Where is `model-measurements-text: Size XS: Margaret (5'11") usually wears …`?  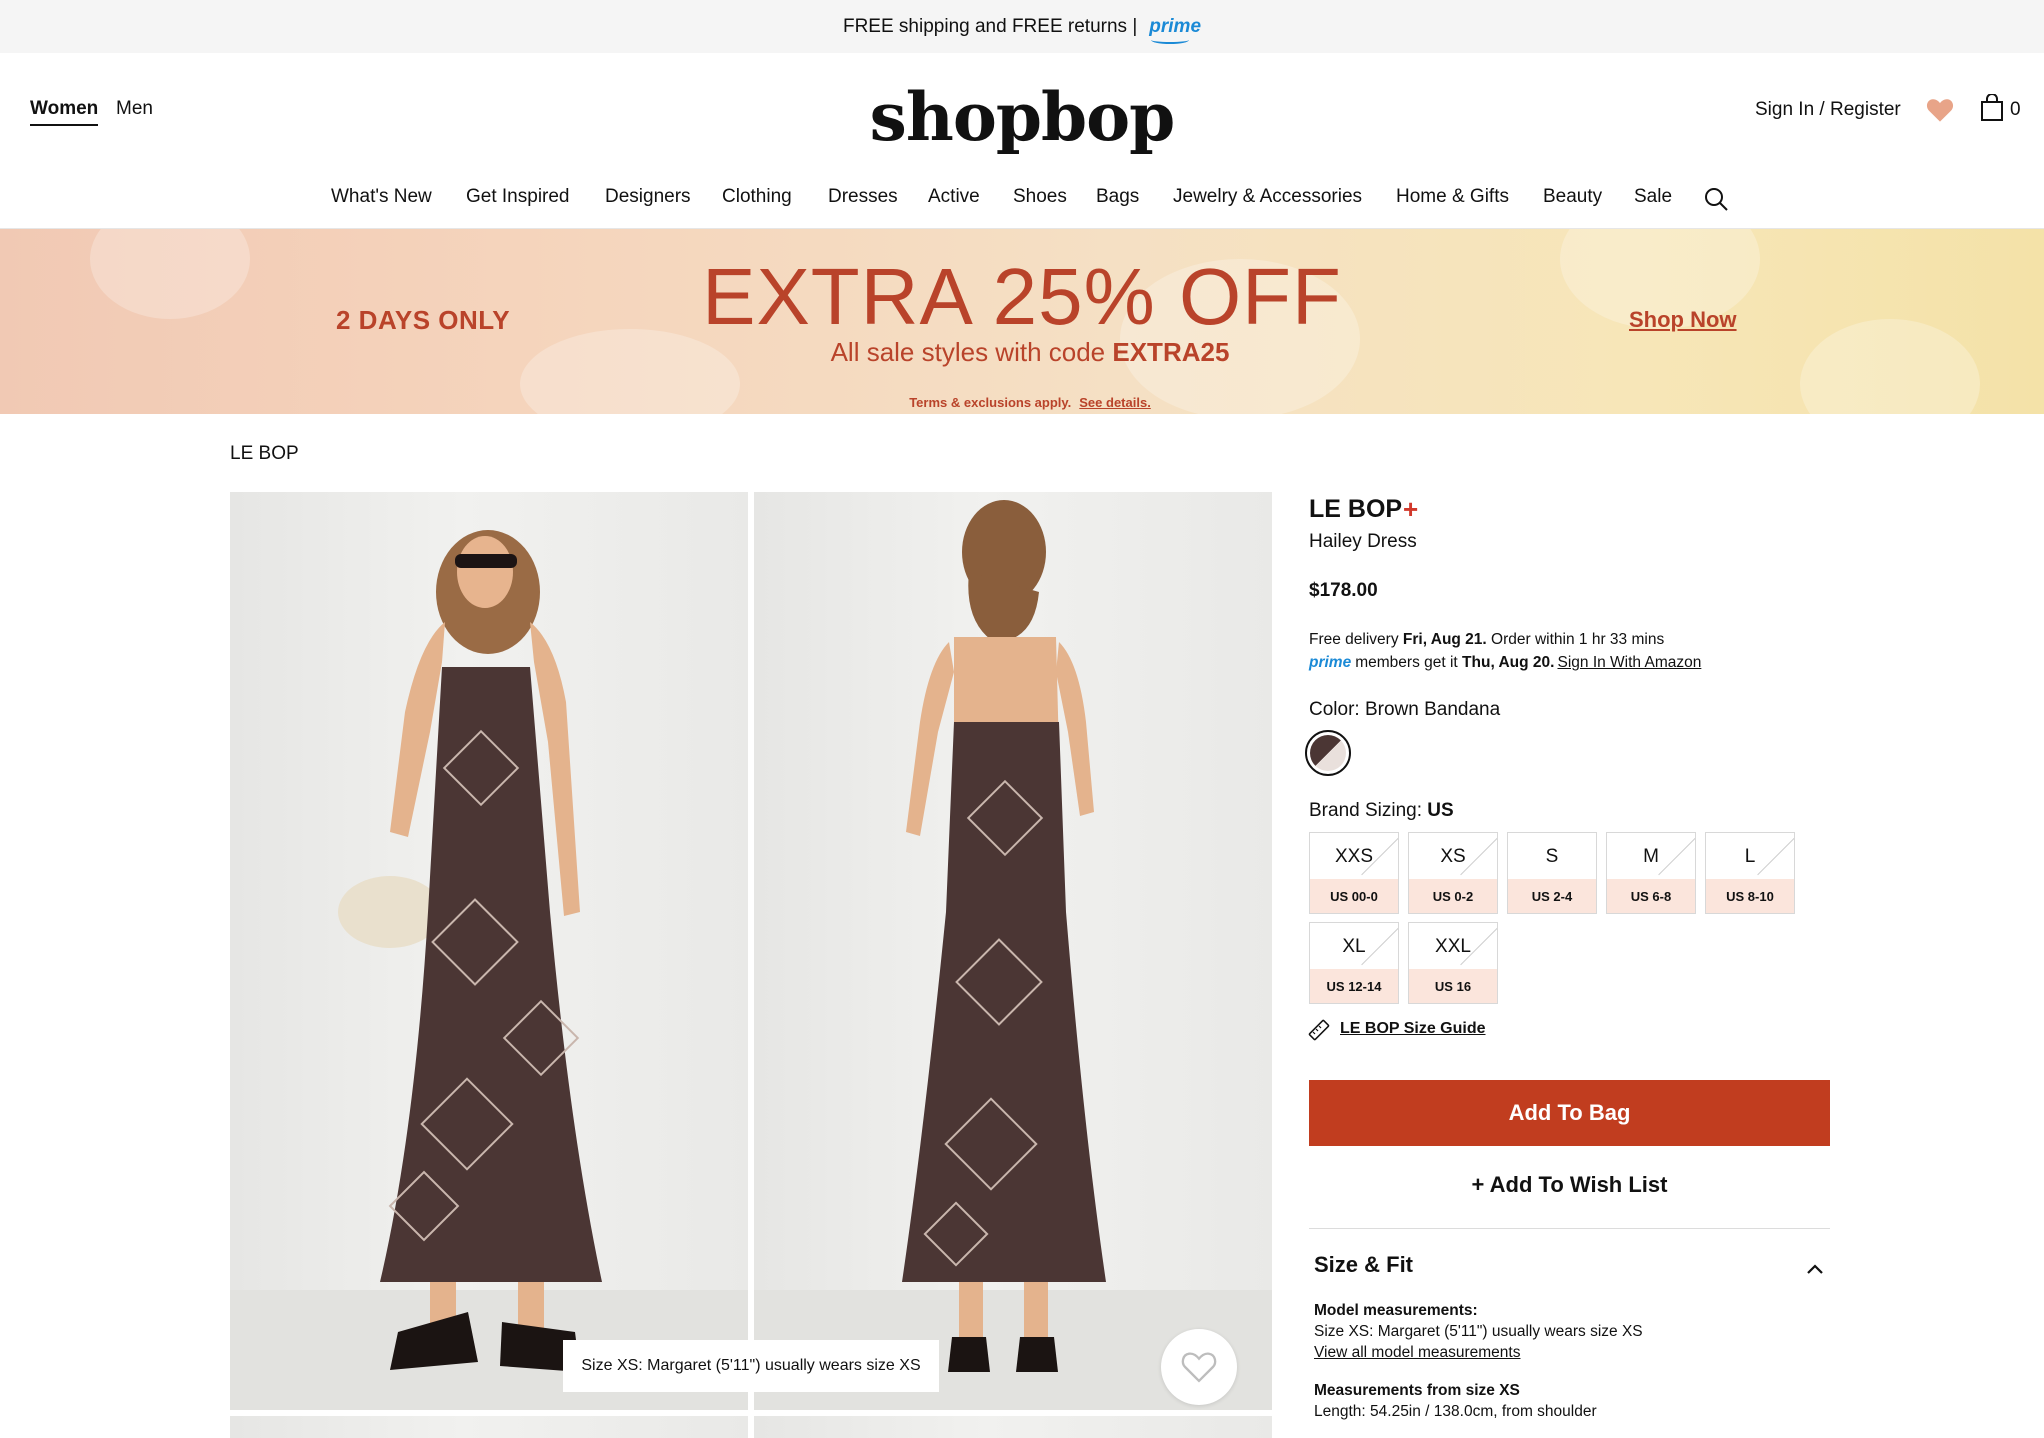 model-measurements-text: Size XS: Margaret (5'11") usually wears … is located at coordinates (1478, 1331).